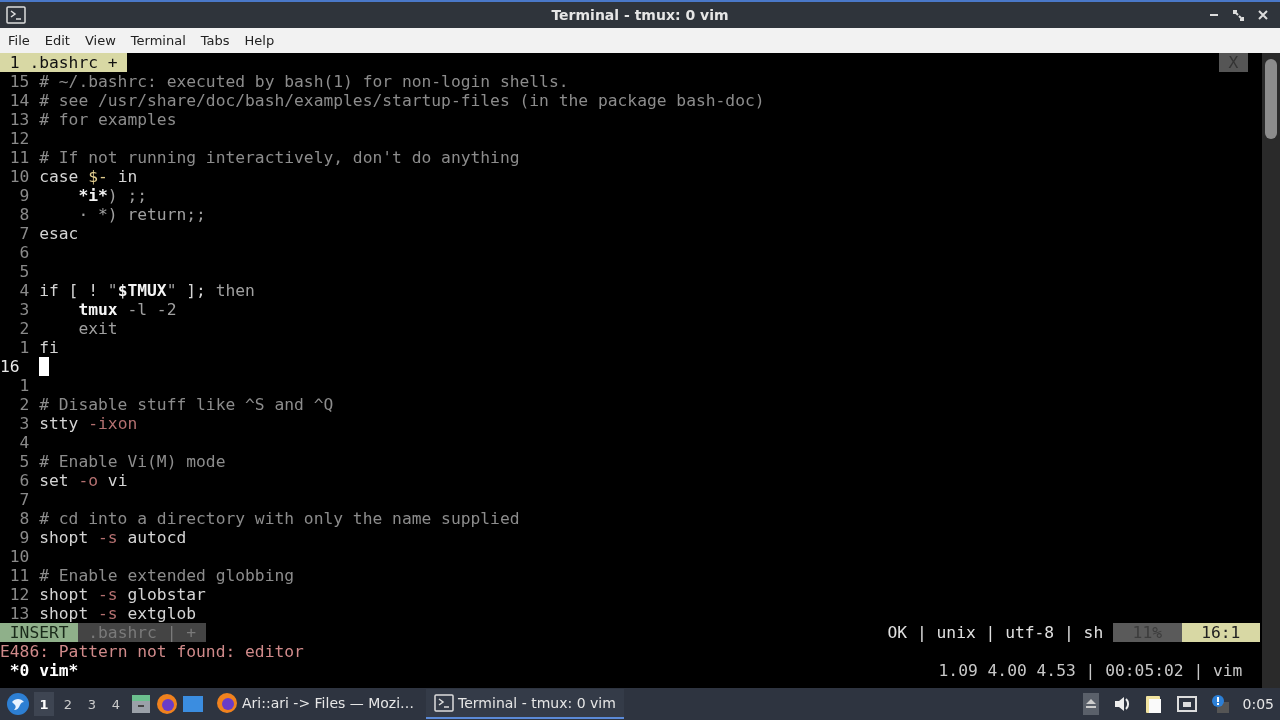 The height and width of the screenshot is (720, 1280). What do you see at coordinates (39, 670) in the screenshot?
I see `tmux-window-label: *0 vim*` at bounding box center [39, 670].